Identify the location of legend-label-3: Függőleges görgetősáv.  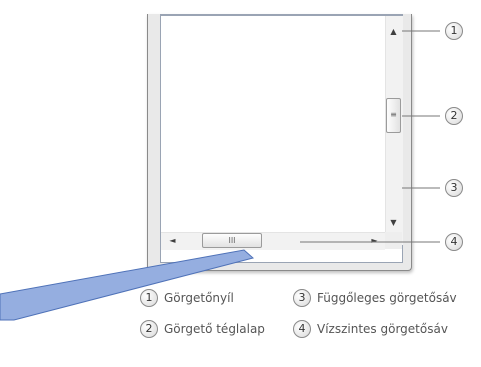
(387, 298).